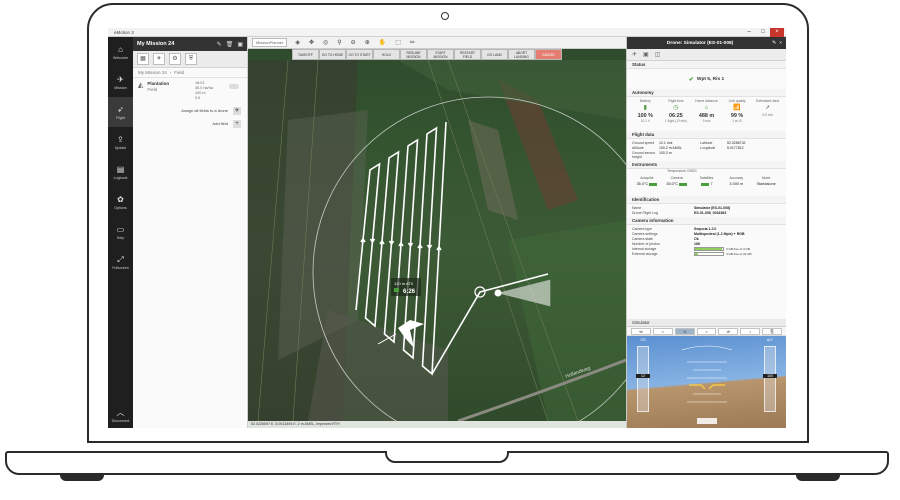 Image resolution: width=900 pixels, height=500 pixels. What do you see at coordinates (179, 72) in the screenshot?
I see `breadcrumb-child: Field` at bounding box center [179, 72].